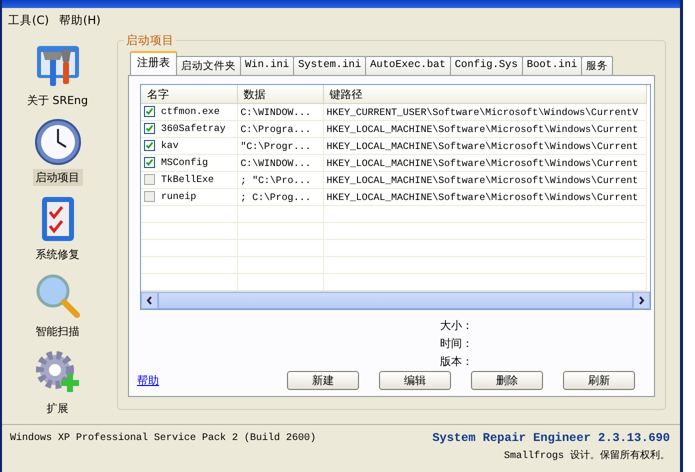  What do you see at coordinates (57, 142) in the screenshot?
I see `clock-icon` at bounding box center [57, 142].